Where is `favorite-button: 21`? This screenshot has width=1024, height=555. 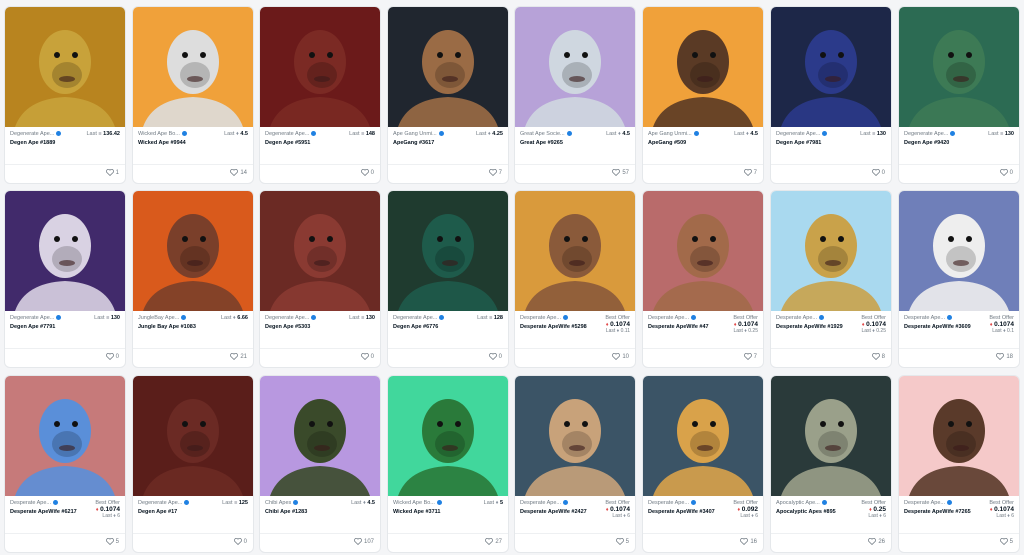 favorite-button: 21 is located at coordinates (238, 356).